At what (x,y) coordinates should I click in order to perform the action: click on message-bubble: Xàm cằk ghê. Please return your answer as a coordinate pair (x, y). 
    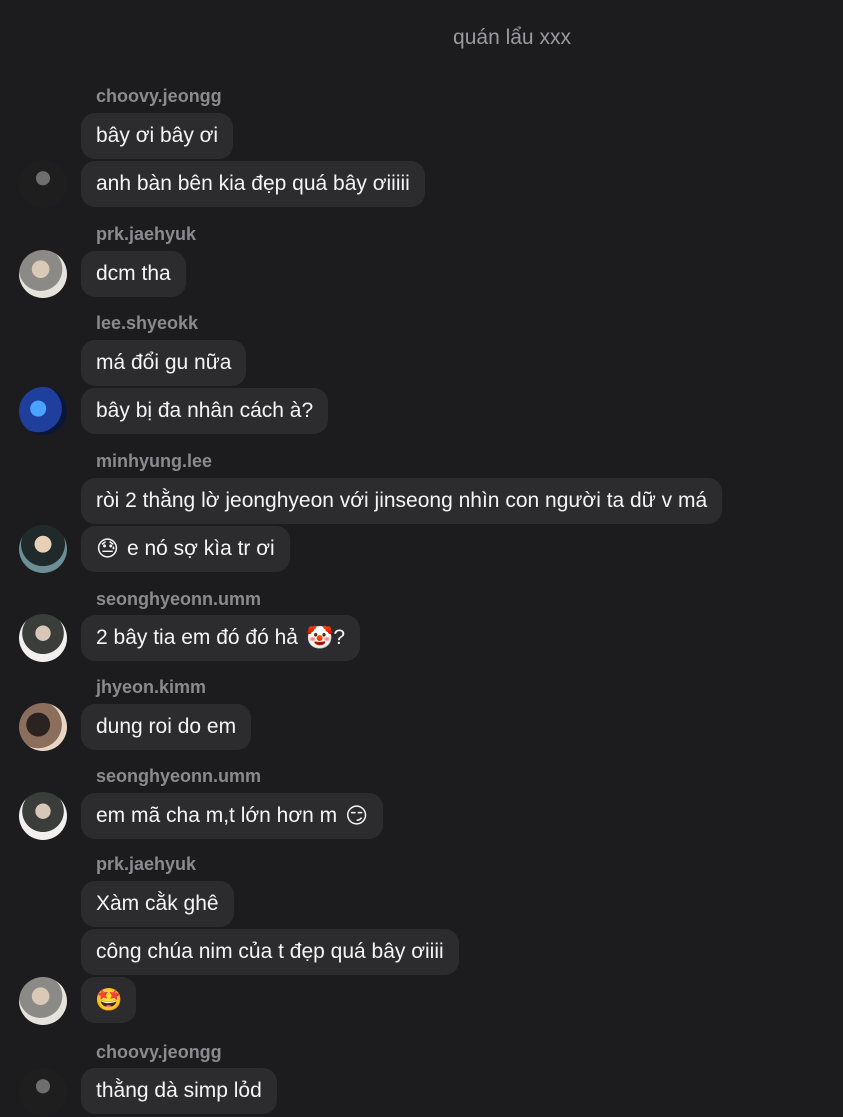
    Looking at the image, I should click on (157, 904).